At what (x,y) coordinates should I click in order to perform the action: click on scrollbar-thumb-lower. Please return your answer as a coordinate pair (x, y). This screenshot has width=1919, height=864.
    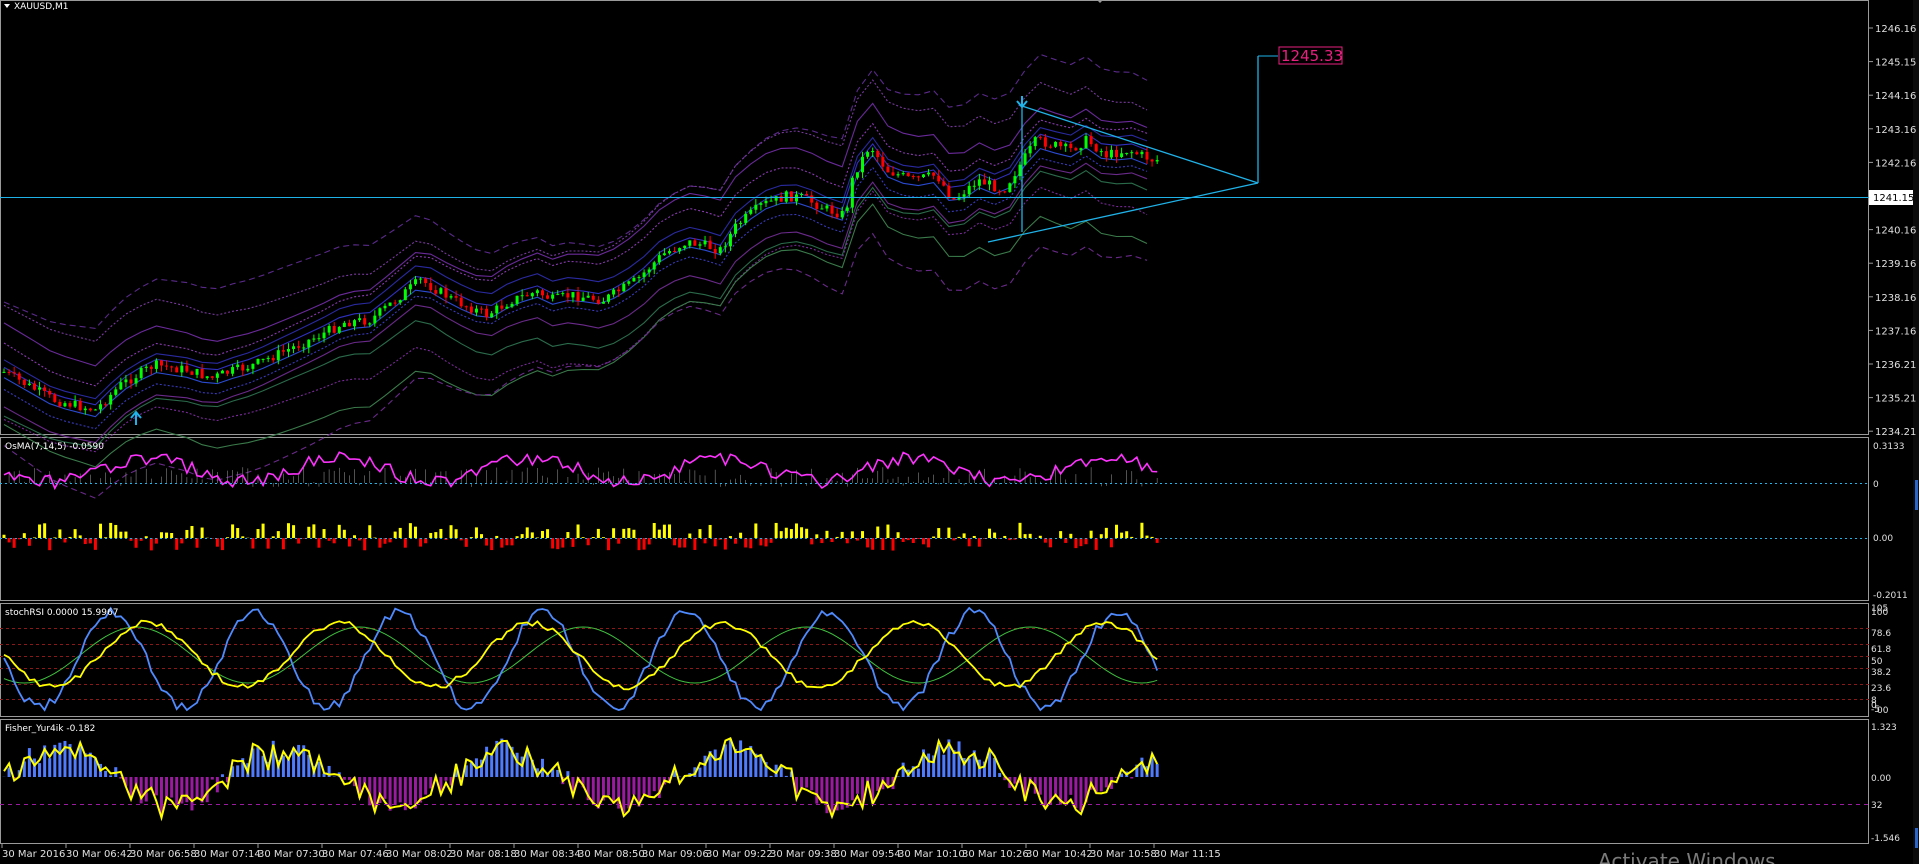
    Looking at the image, I should click on (1916, 838).